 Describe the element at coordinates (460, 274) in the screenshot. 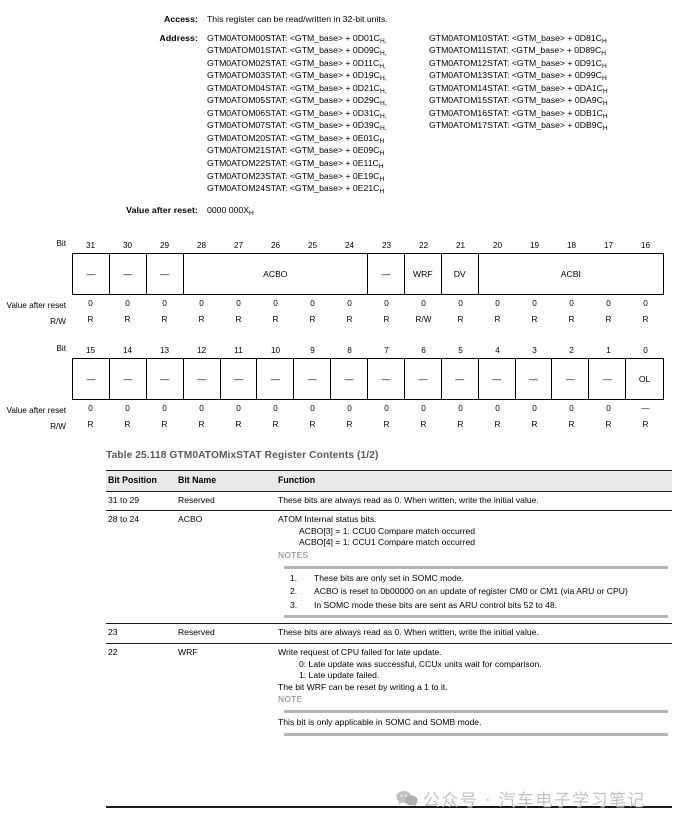

I see `bit-field-dv: DV` at that location.